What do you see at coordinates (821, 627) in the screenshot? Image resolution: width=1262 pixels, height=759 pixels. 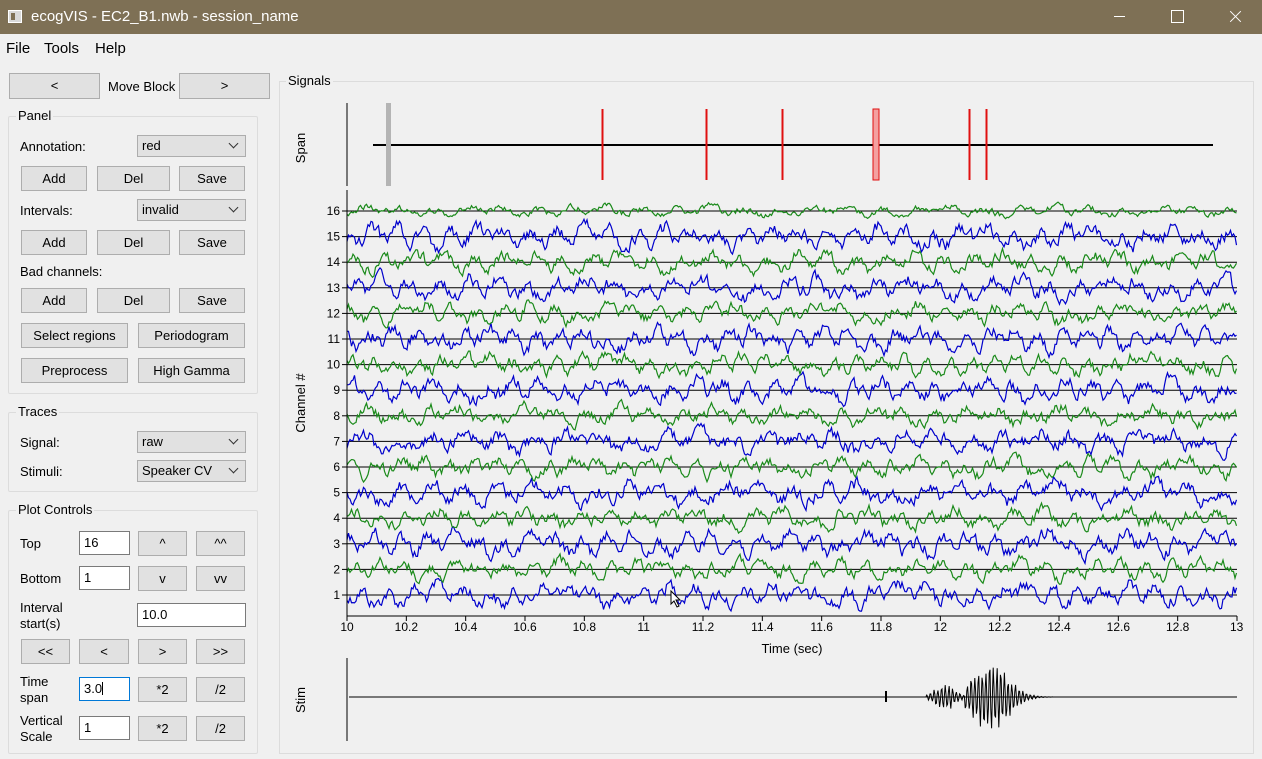 I see `time-tick-label: 11.6` at bounding box center [821, 627].